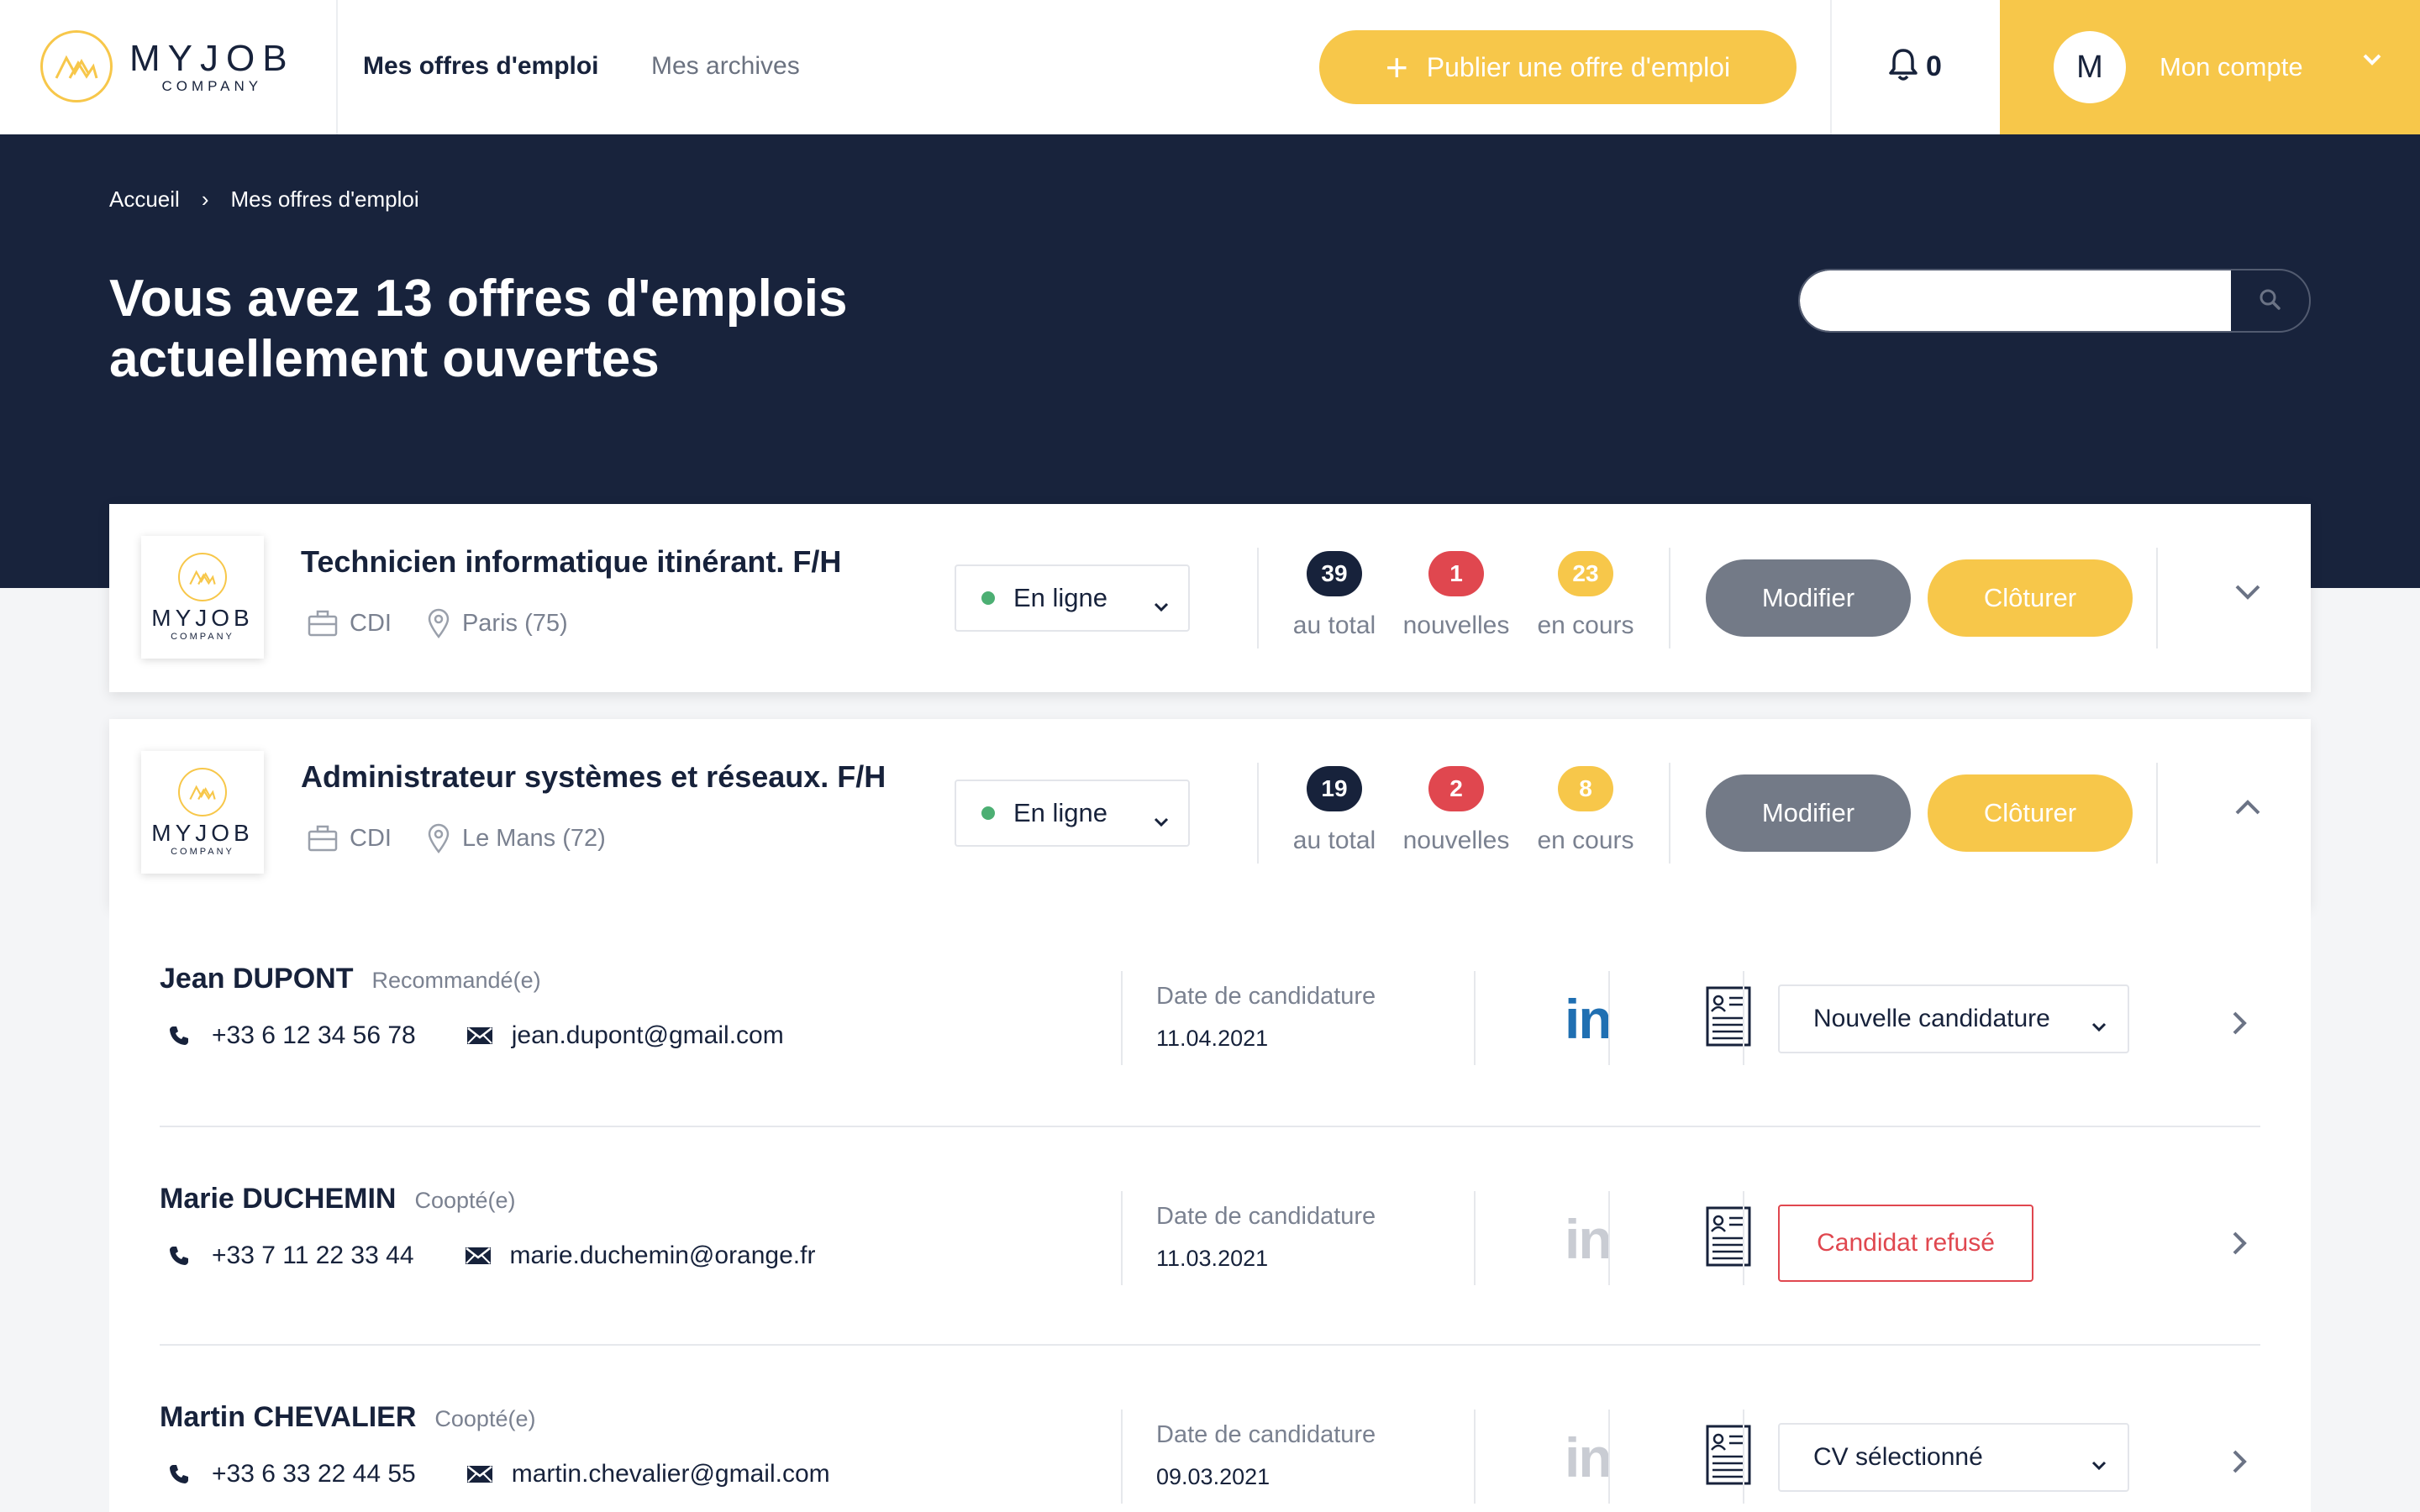 The width and height of the screenshot is (2420, 1512). Describe the element at coordinates (1578, 66) in the screenshot. I see `publish-job-label: Publier une offre d'emploi` at that location.